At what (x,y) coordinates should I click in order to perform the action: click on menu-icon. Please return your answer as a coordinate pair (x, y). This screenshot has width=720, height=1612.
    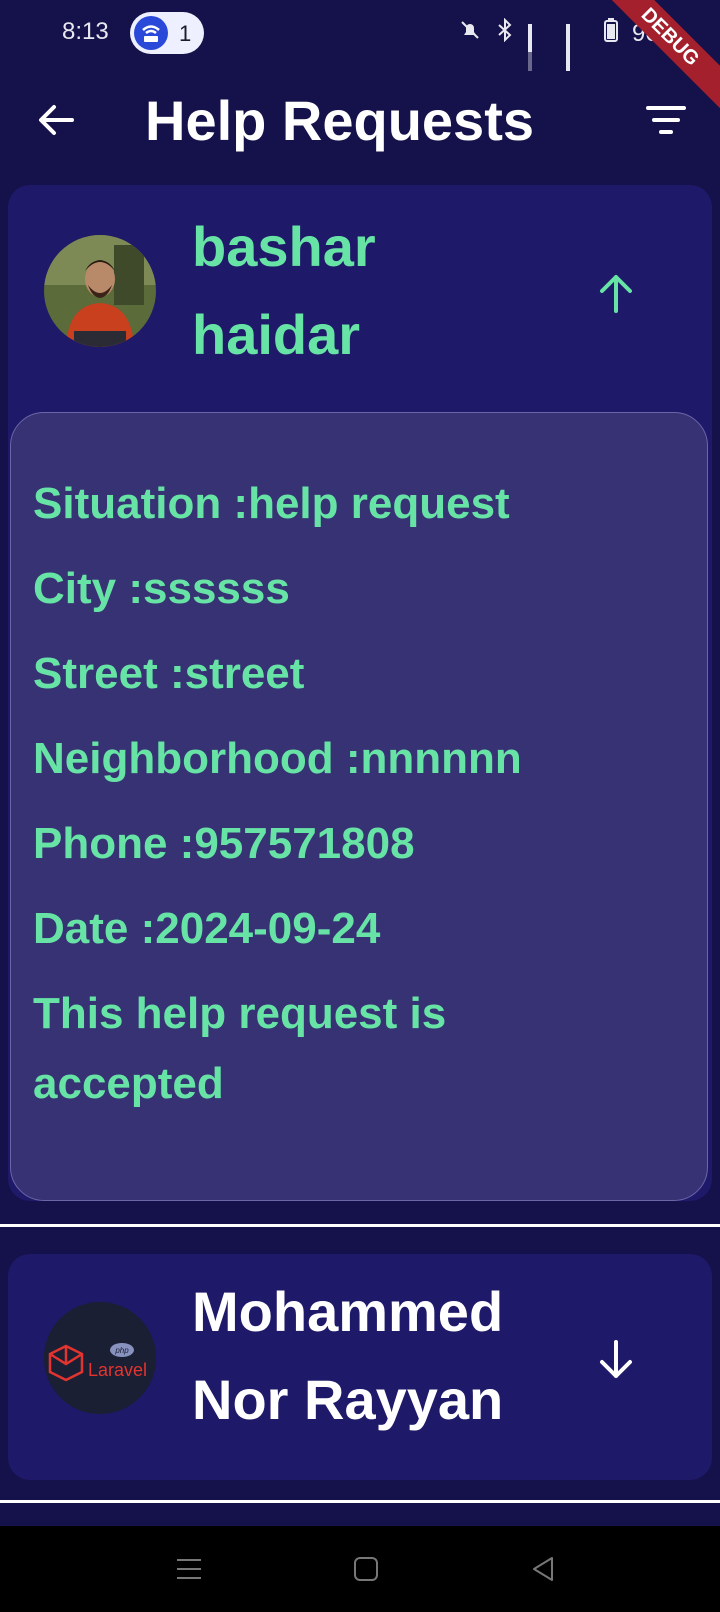
    Looking at the image, I should click on (189, 1569).